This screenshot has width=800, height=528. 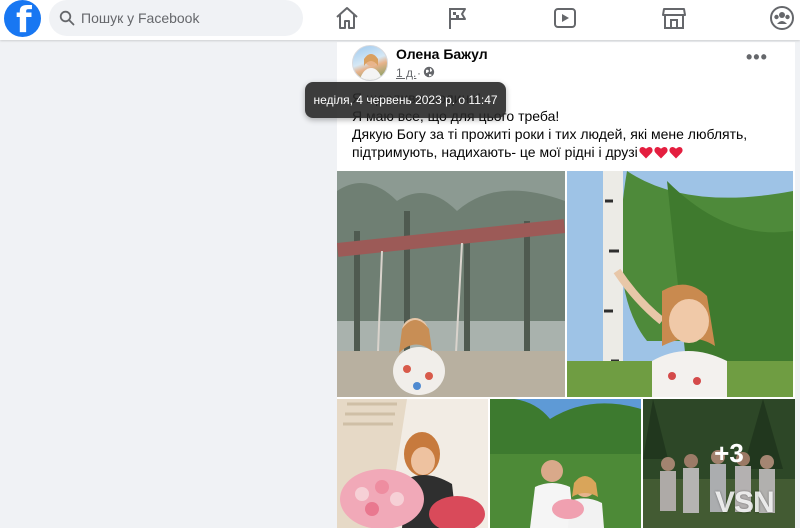 What do you see at coordinates (782, 18) in the screenshot?
I see `groups-icon` at bounding box center [782, 18].